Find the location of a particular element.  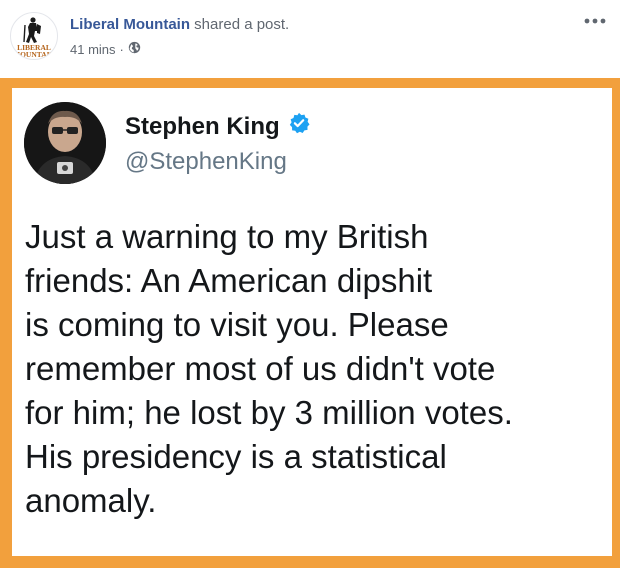

tweet-text-line: friends: An American dipshit is located at coordinates (229, 280).